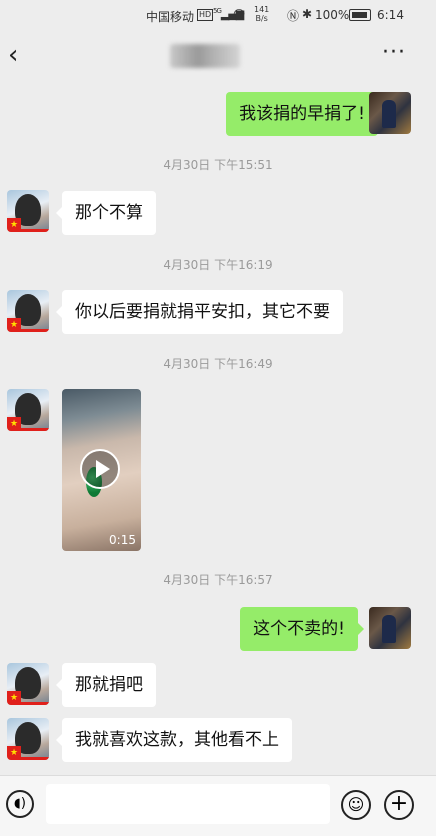  I want to click on message-input, so click(188, 804).